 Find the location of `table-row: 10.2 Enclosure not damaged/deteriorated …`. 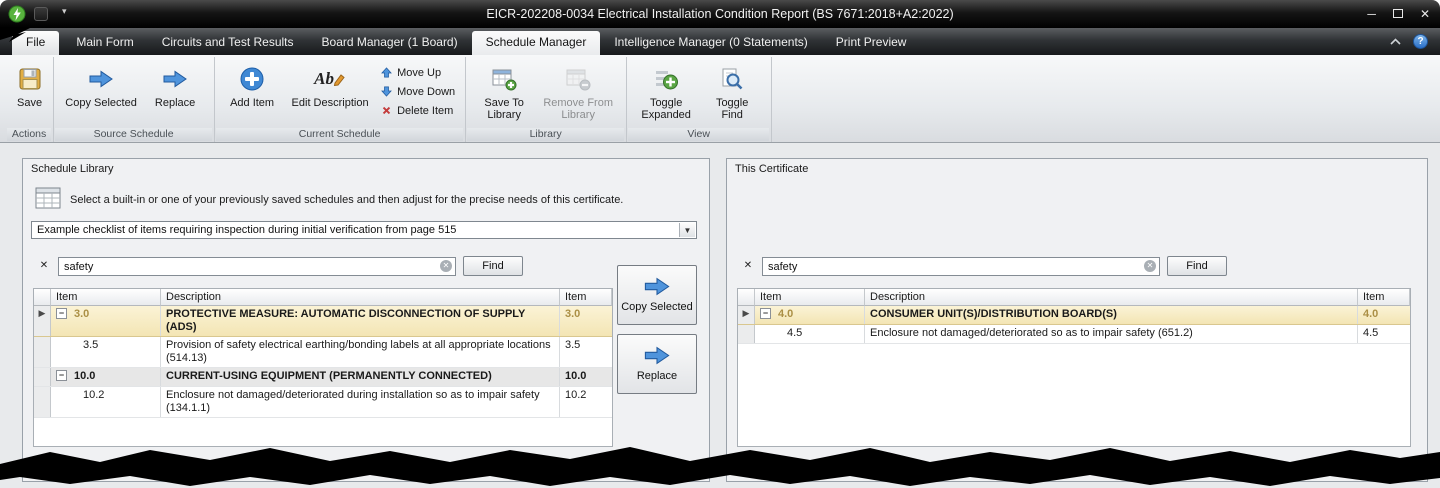

table-row: 10.2 Enclosure not damaged/deteriorated … is located at coordinates (323, 402).